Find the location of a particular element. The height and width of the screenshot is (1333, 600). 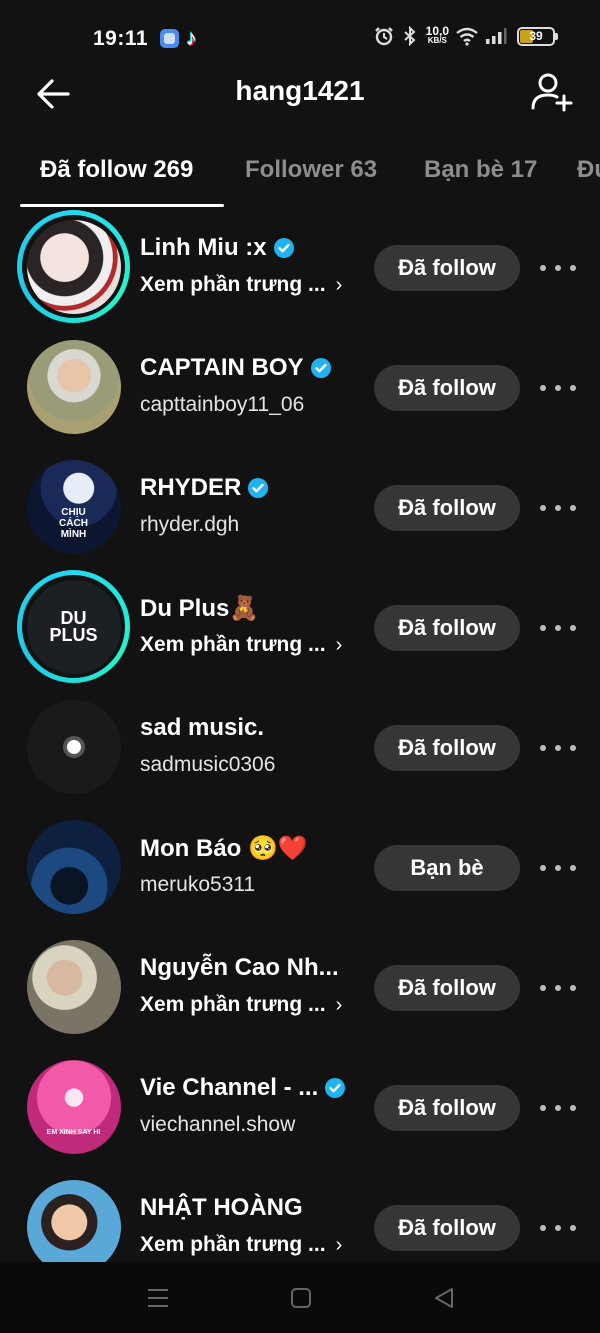

add-user-icon is located at coordinates (552, 92).